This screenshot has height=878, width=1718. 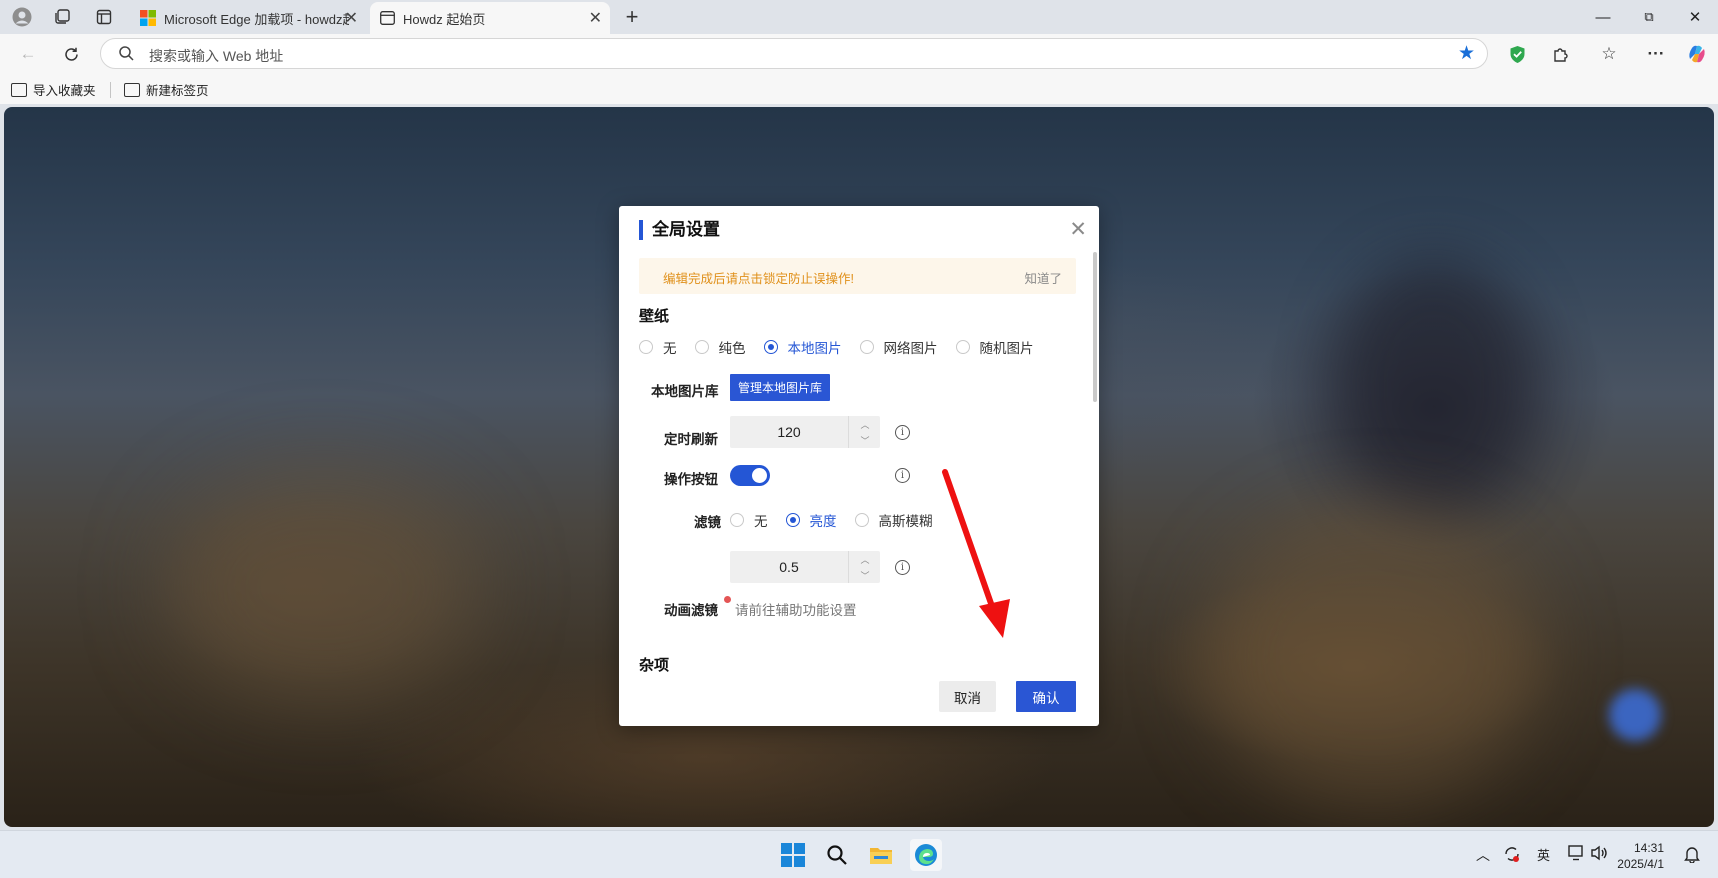 I want to click on action-buttons-label: 操作按钮, so click(x=691, y=479).